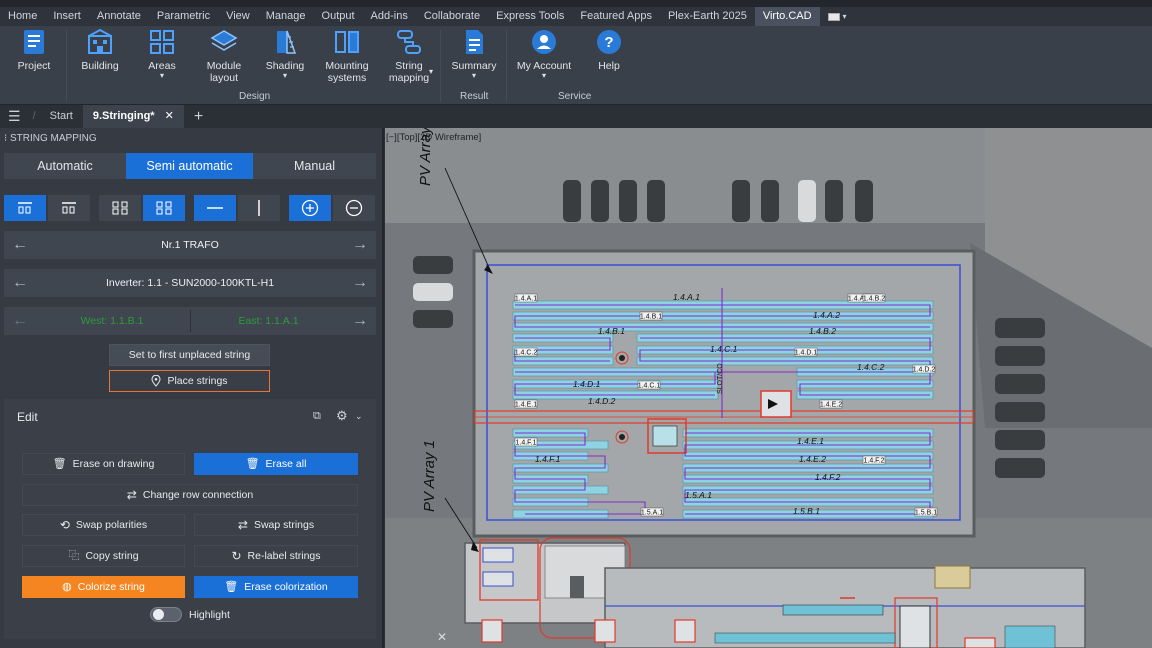 The width and height of the screenshot is (1152, 648). Describe the element at coordinates (506, 66) in the screenshot. I see `ribbon-separator` at that location.